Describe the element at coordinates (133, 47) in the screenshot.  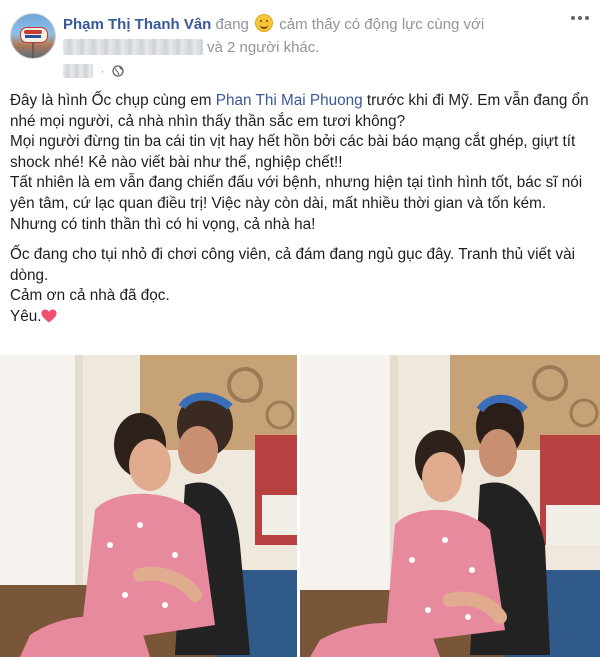
I see `tagged-person-link-blurred` at that location.